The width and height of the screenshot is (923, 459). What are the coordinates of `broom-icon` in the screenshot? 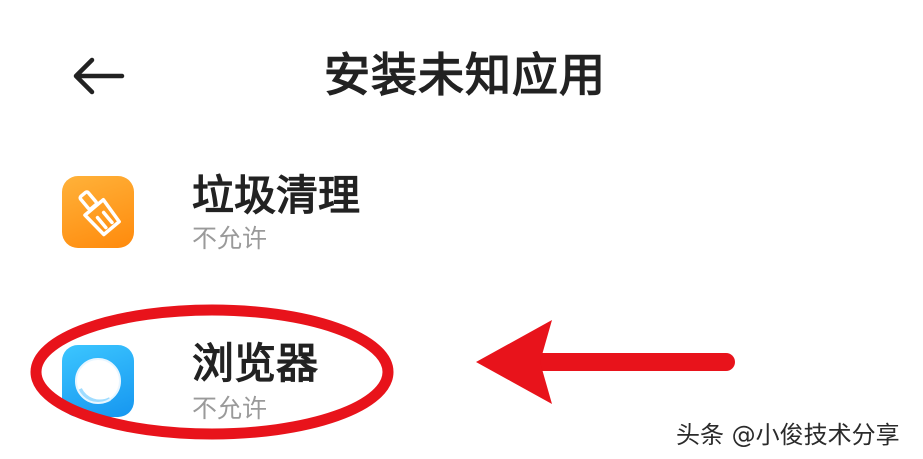 It's located at (98, 212).